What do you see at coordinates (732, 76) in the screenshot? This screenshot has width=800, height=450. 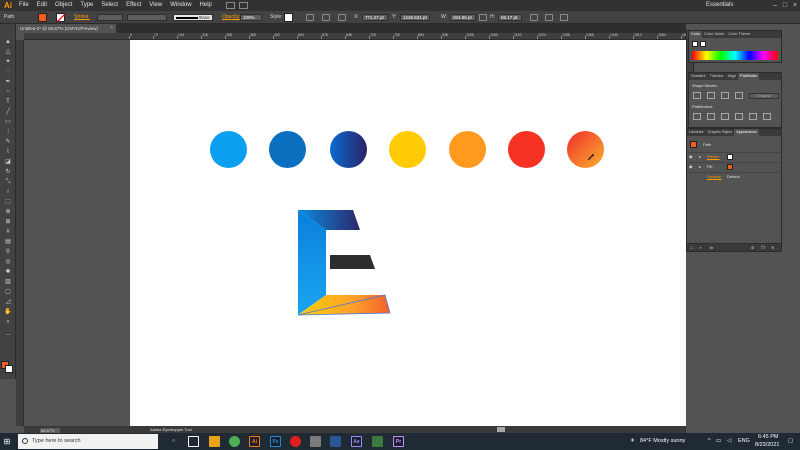 I see `tab-align: Align` at bounding box center [732, 76].